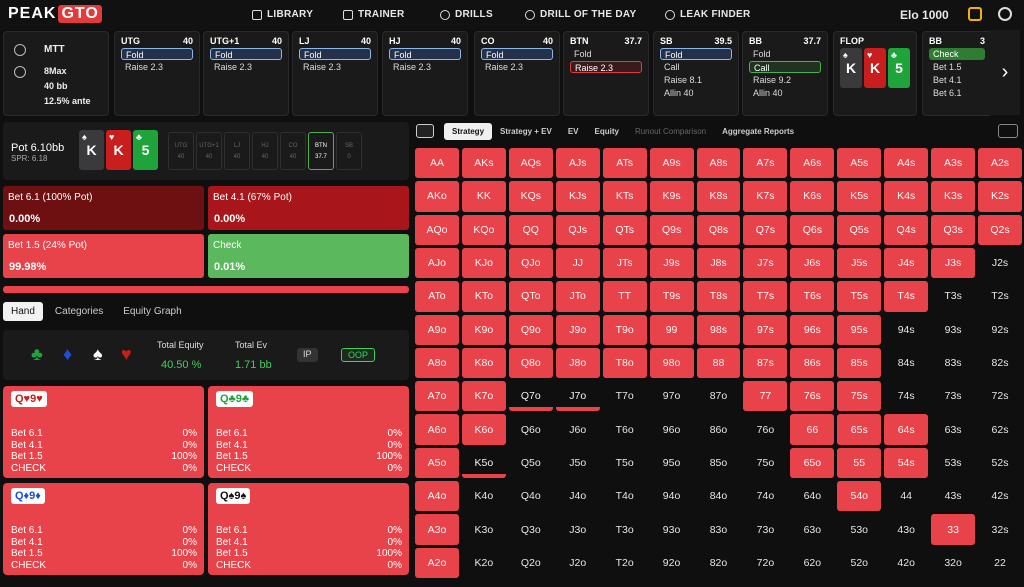 The width and height of the screenshot is (1024, 587). What do you see at coordinates (56, 73) in the screenshot?
I see `game-settings-card: MTT 8Max 40 bb 12.5% ante` at bounding box center [56, 73].